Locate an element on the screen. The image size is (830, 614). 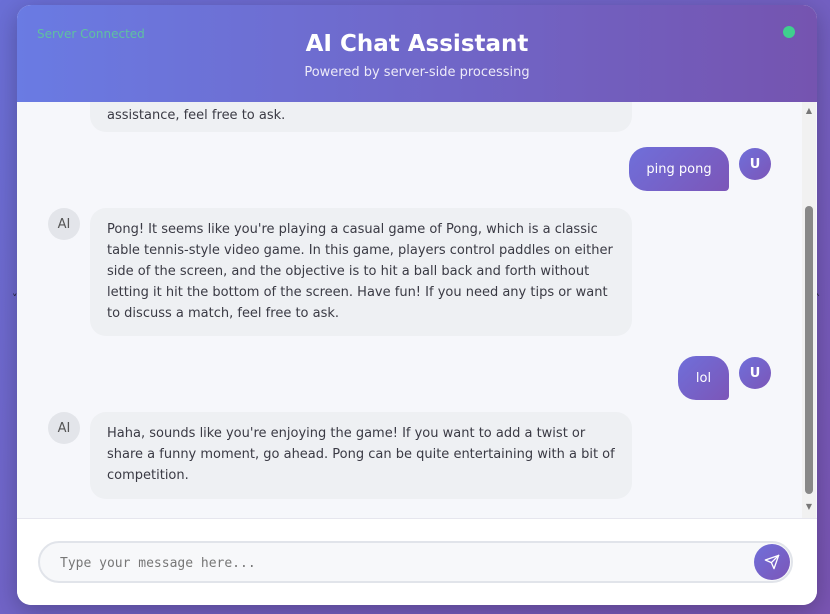
send-button is located at coordinates (772, 562).